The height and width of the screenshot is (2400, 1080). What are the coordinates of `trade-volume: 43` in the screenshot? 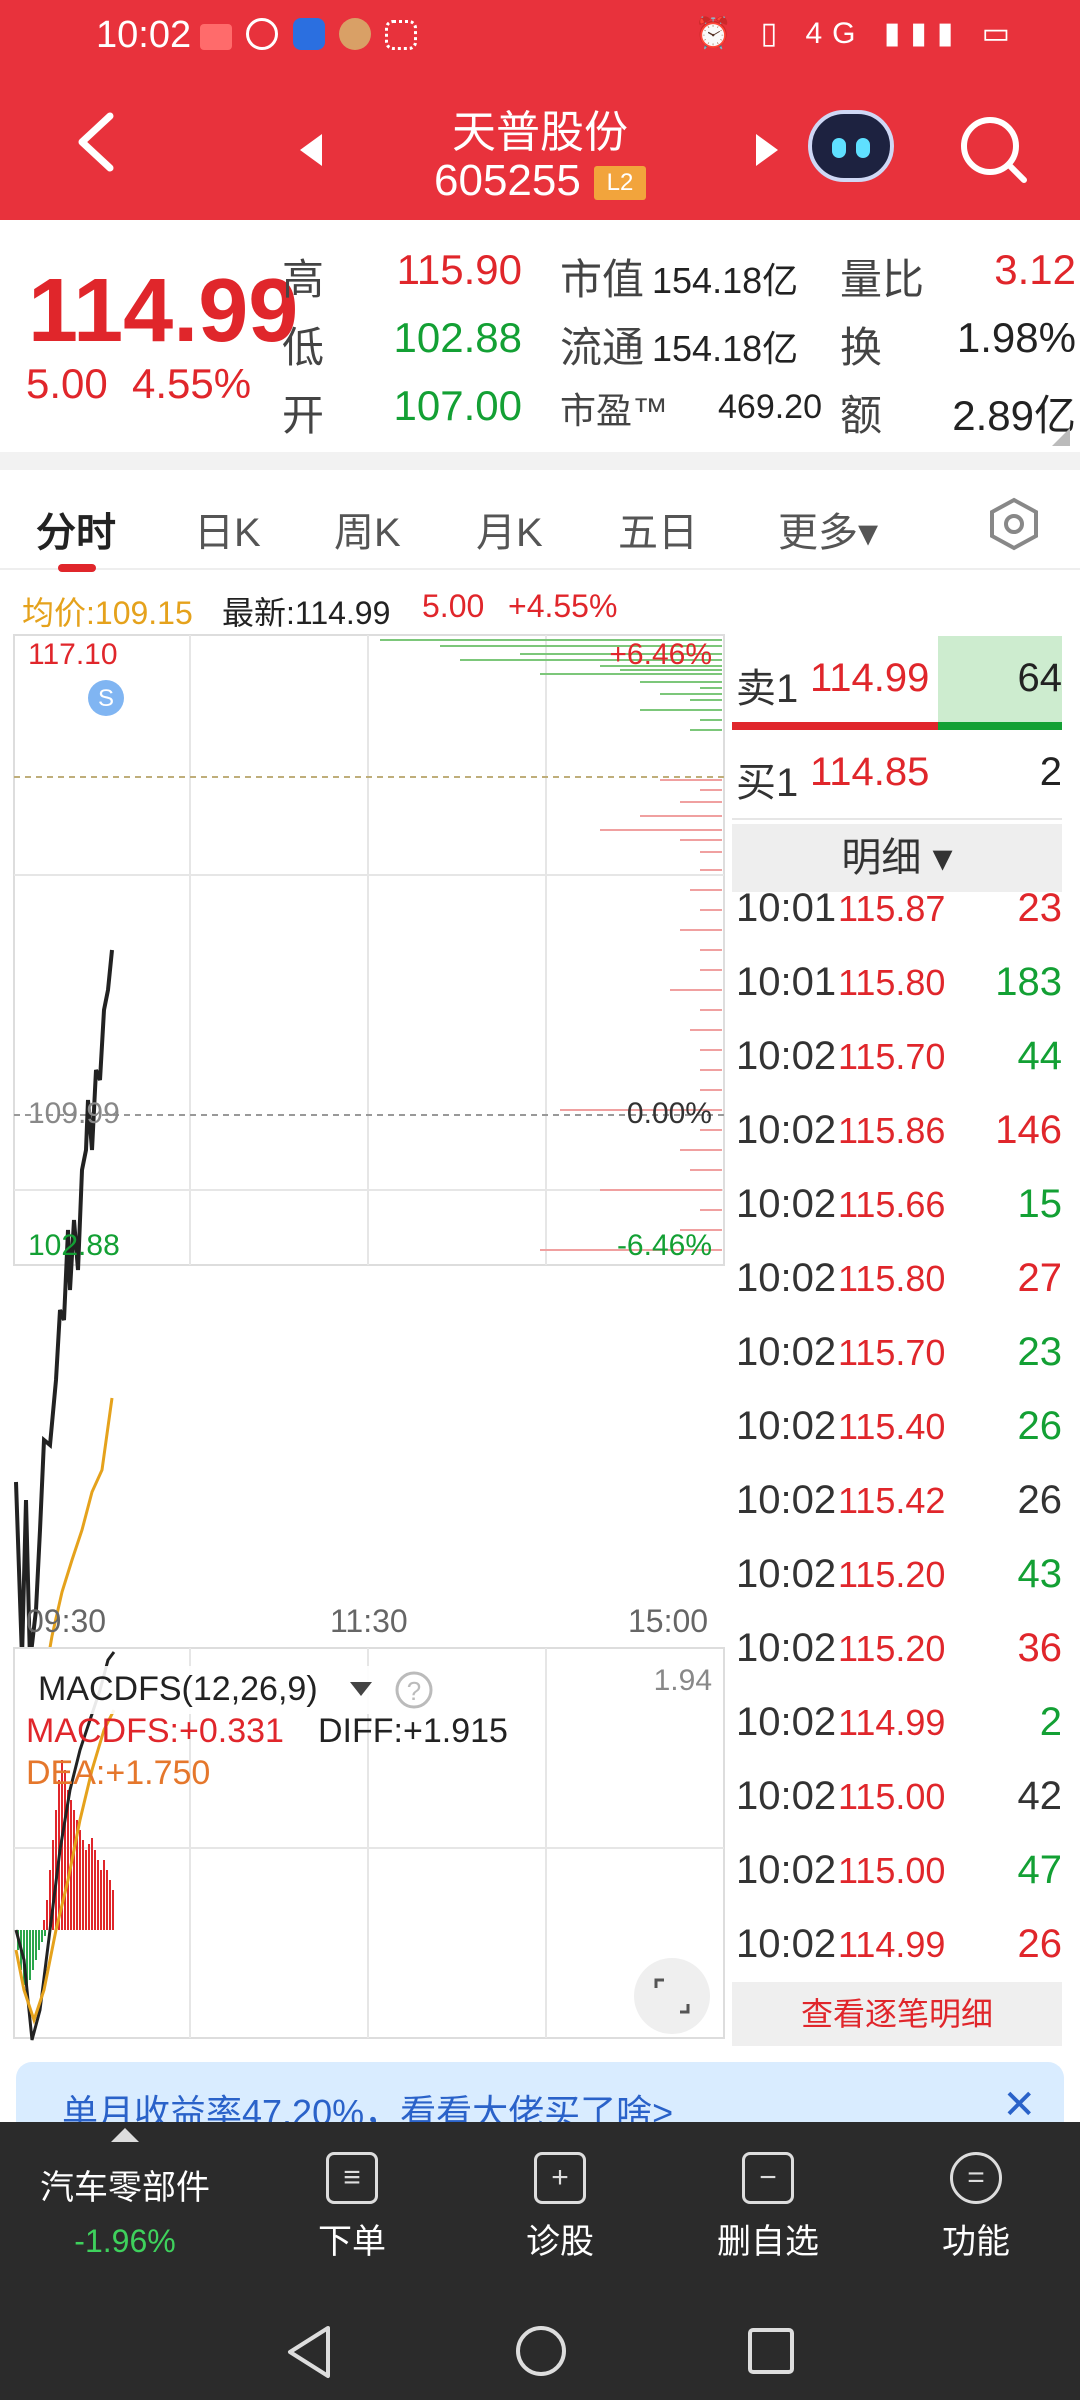 It's located at (1040, 1574).